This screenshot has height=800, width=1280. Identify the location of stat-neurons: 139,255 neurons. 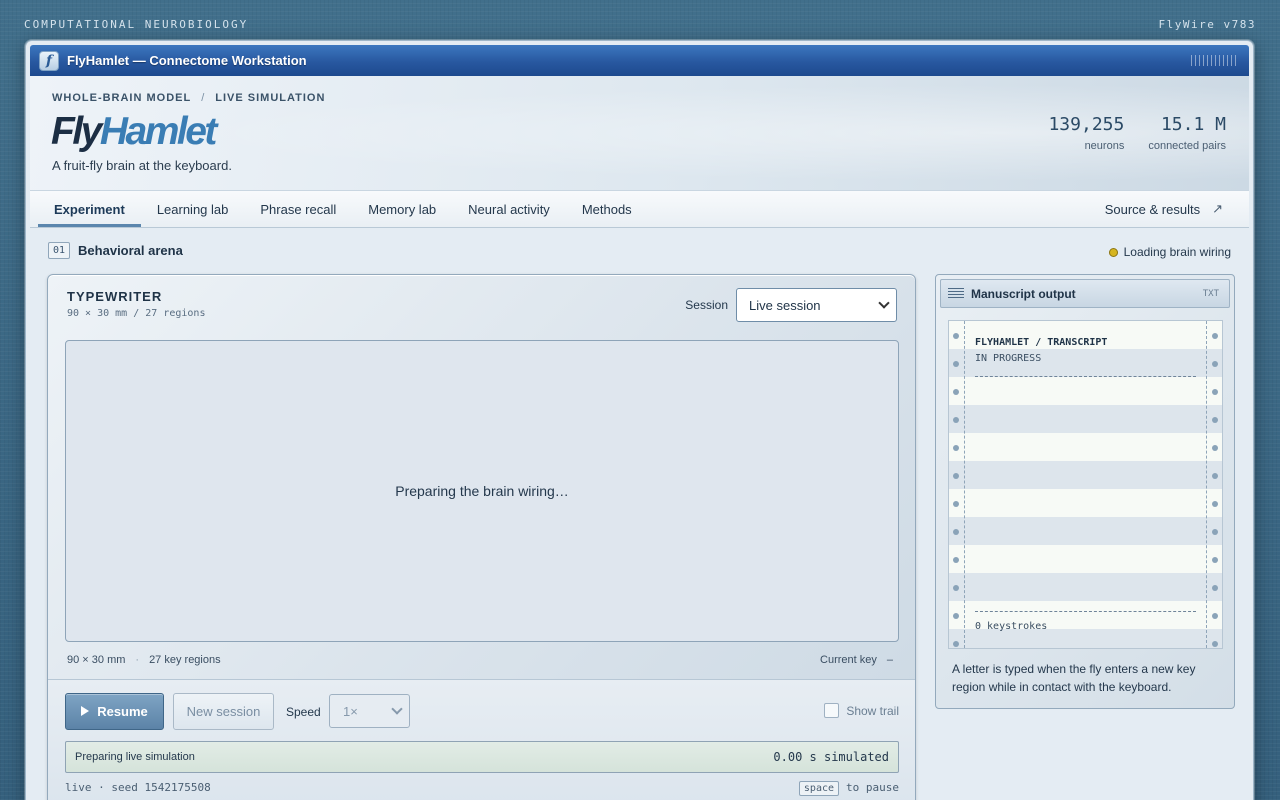
(1086, 133).